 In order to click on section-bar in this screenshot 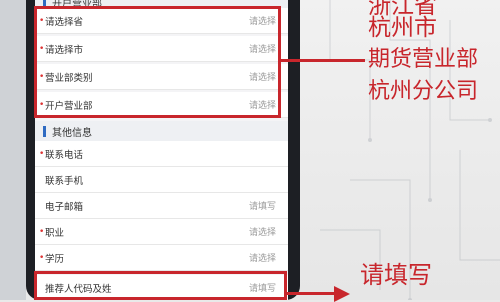, I will do `click(44, 131)`.